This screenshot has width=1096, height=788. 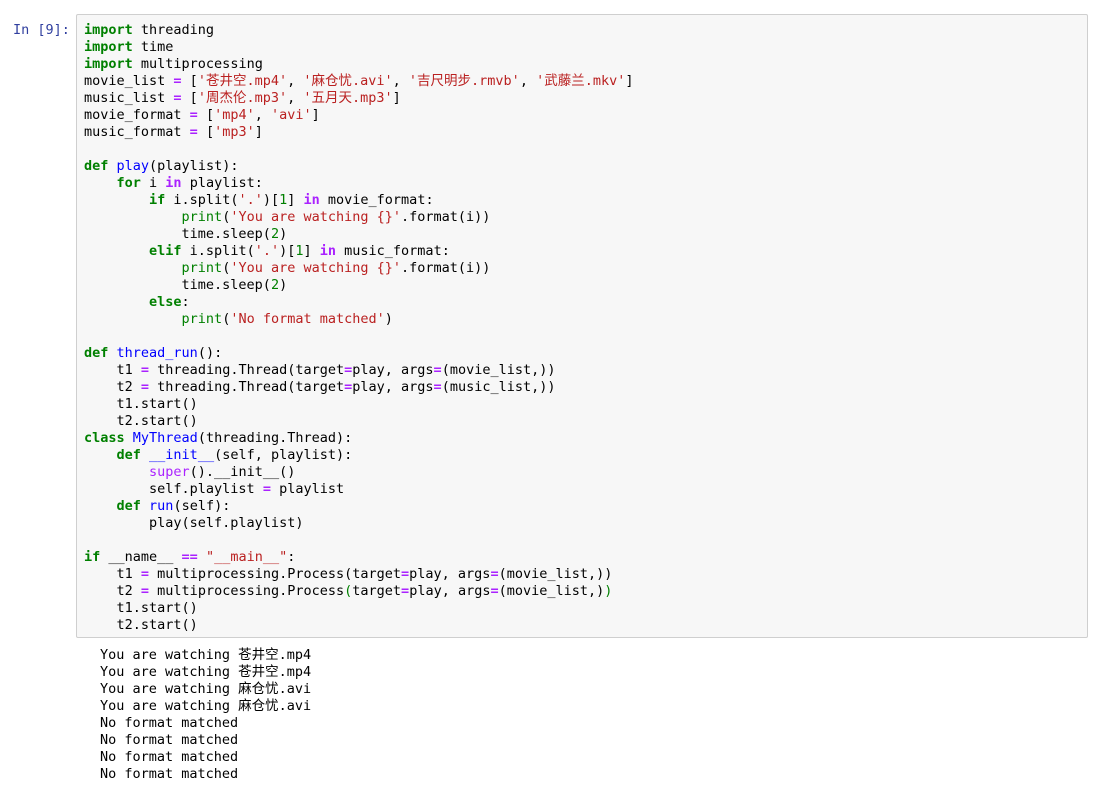 I want to click on code-line: play(self.playlist), so click(x=359, y=523).